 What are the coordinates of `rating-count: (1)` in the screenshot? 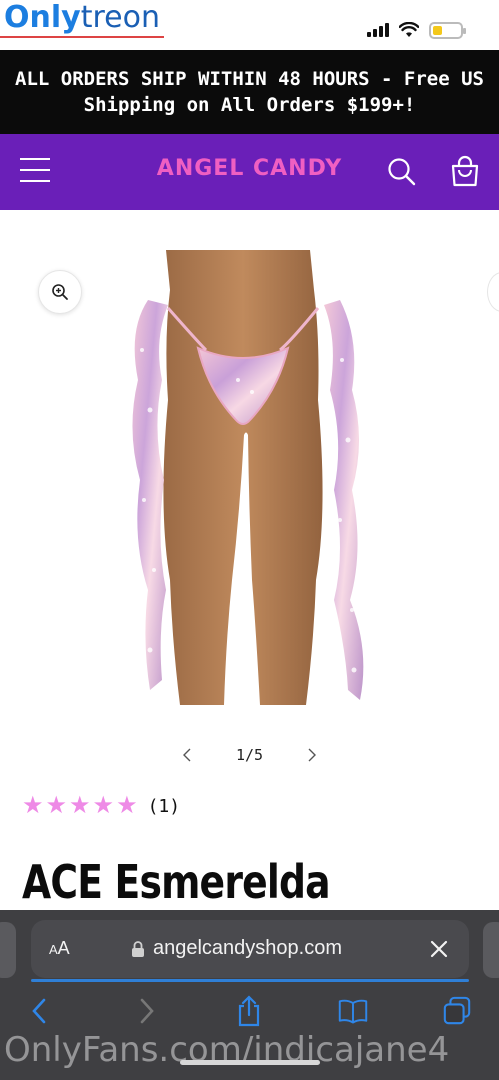 It's located at (164, 806).